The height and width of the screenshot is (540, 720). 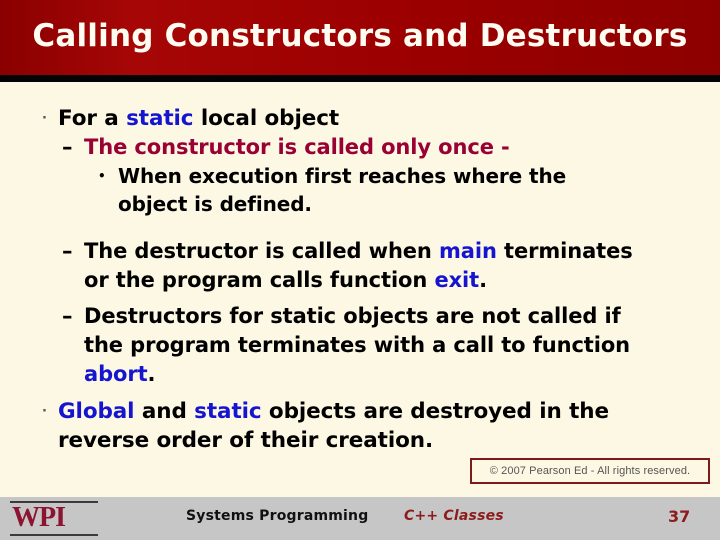 What do you see at coordinates (402, 374) in the screenshot?
I see `bullet-text-line3: abort.` at bounding box center [402, 374].